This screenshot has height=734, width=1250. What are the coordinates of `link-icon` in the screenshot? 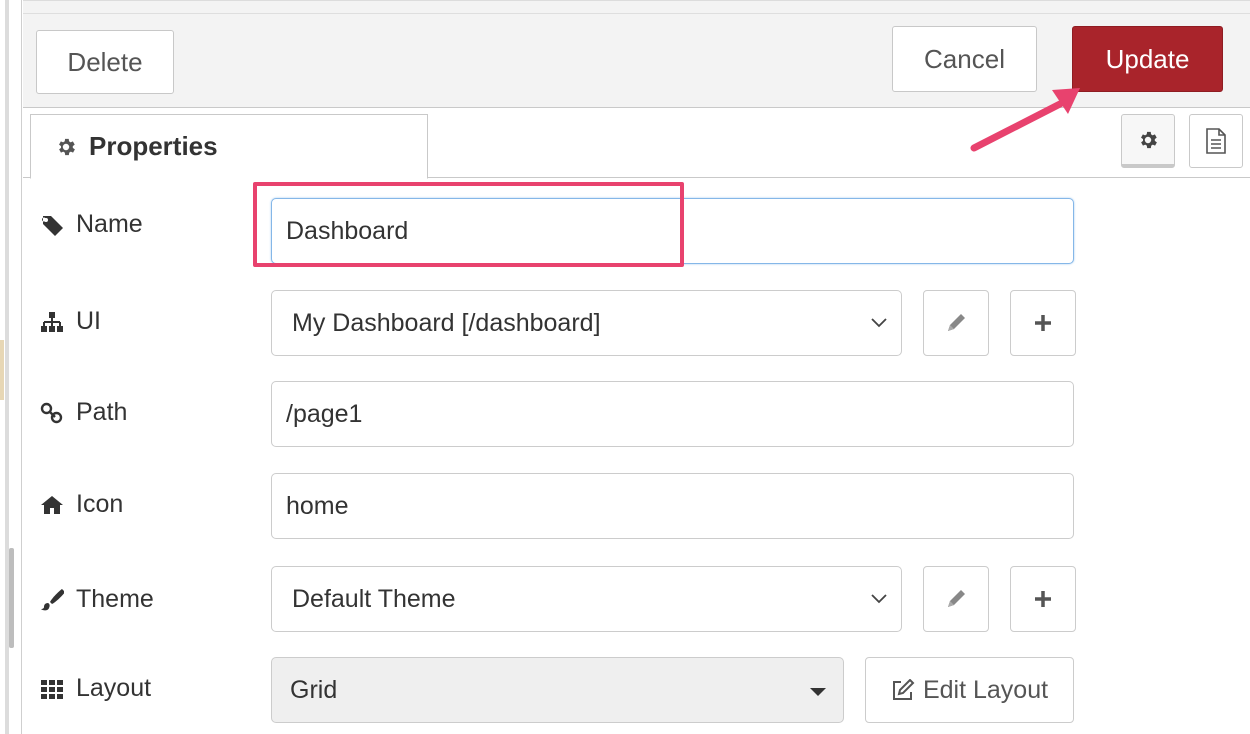 It's located at (51, 412).